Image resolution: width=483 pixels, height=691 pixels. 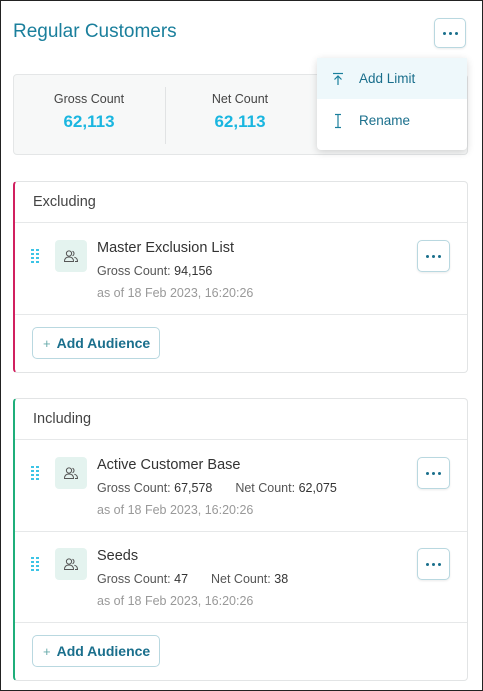 What do you see at coordinates (338, 79) in the screenshot?
I see `arrow-to-top-icon` at bounding box center [338, 79].